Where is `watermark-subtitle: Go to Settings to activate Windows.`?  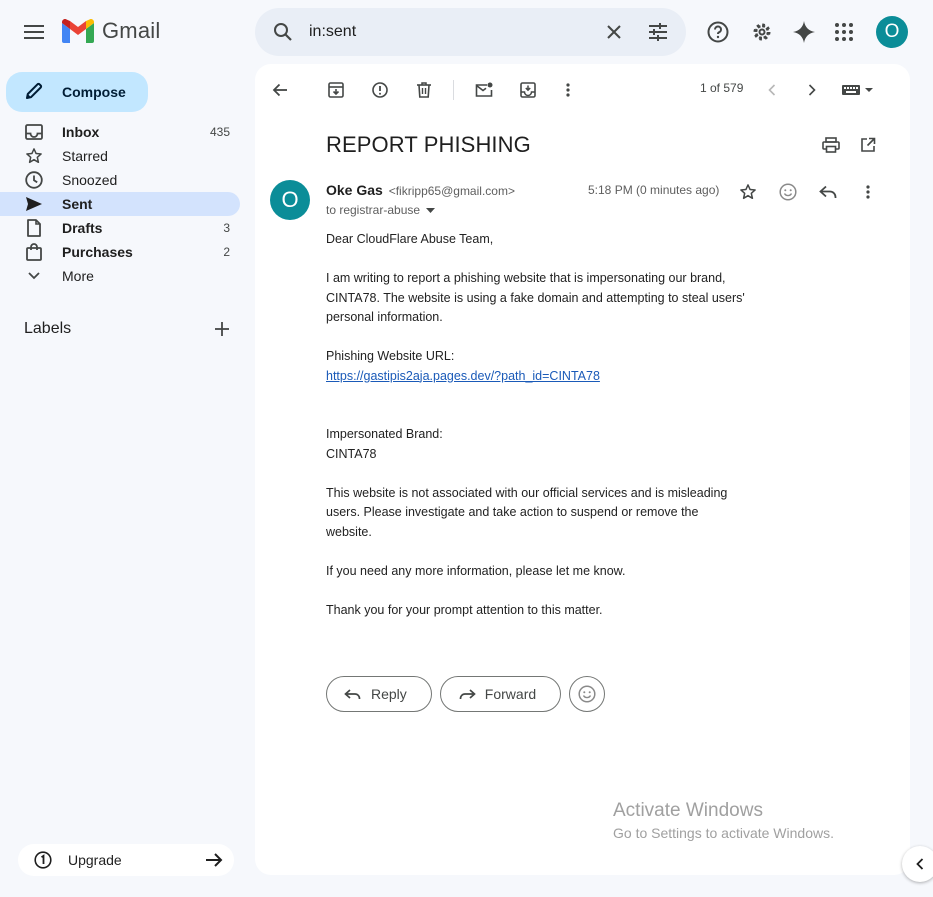
watermark-subtitle: Go to Settings to activate Windows. is located at coordinates (723, 833).